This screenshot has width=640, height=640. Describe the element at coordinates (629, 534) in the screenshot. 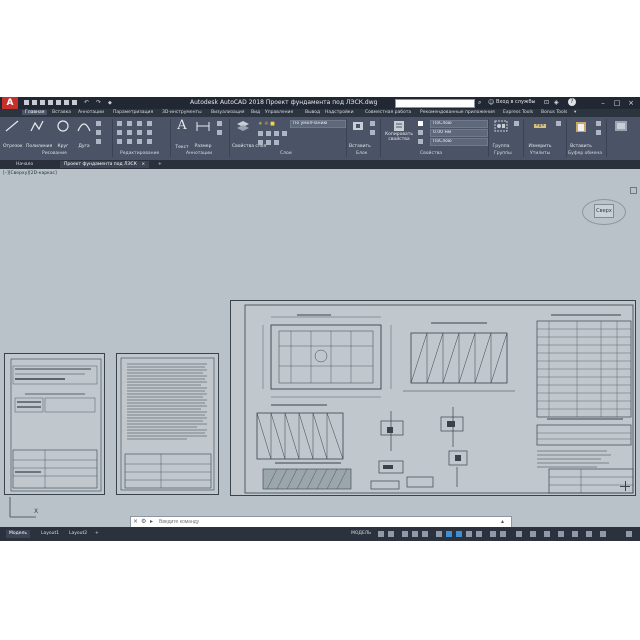

I see `customization-icon` at that location.